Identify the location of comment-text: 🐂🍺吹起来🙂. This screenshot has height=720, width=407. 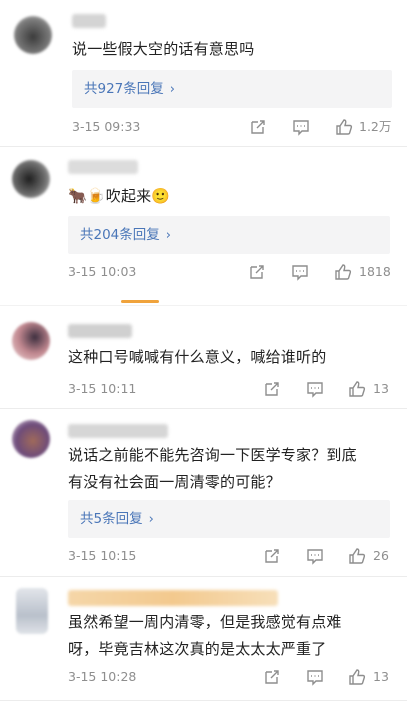
(119, 196).